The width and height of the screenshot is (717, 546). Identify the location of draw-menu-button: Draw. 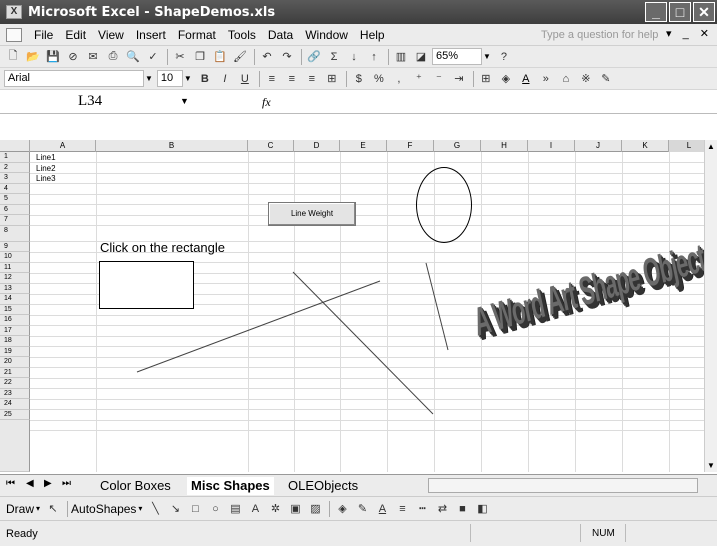
(20, 509).